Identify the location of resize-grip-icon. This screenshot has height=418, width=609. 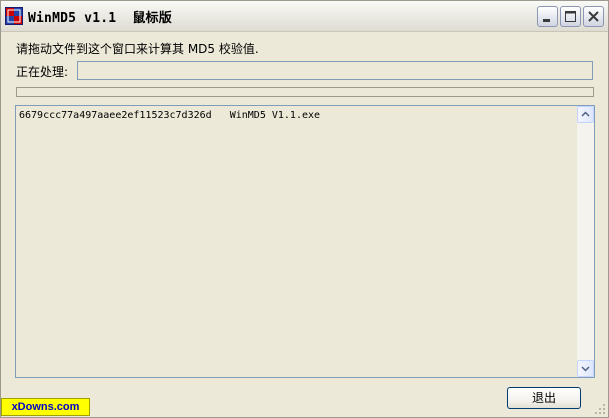
(600, 409).